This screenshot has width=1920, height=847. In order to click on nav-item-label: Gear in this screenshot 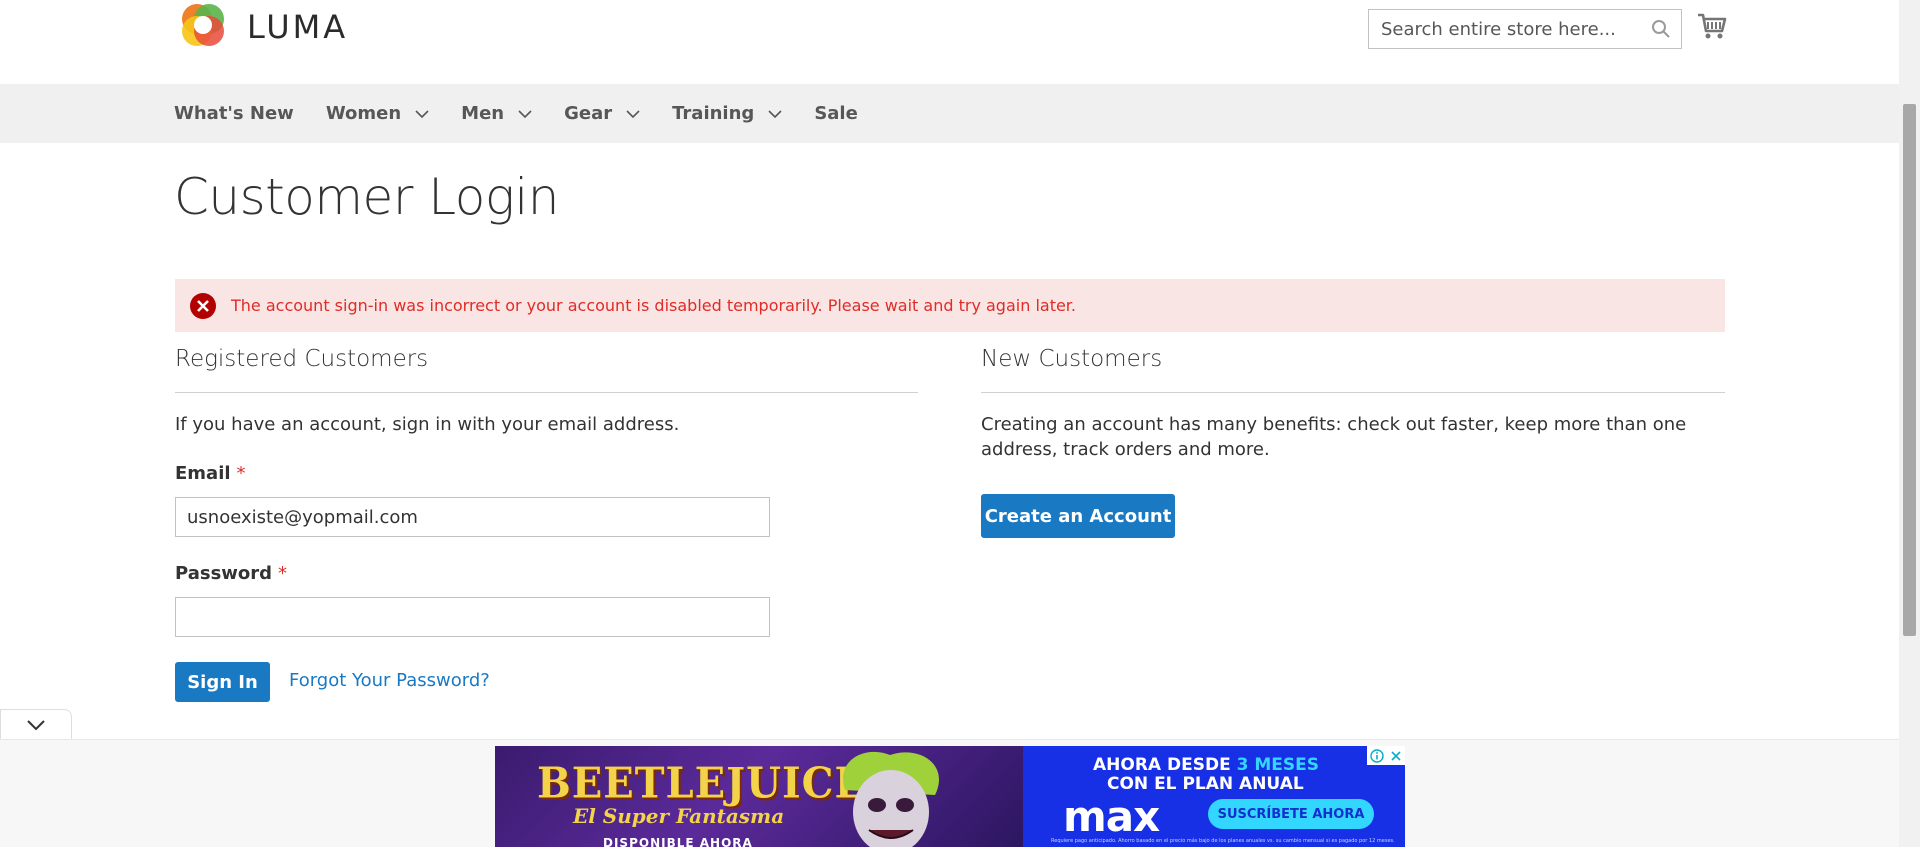, I will do `click(588, 113)`.